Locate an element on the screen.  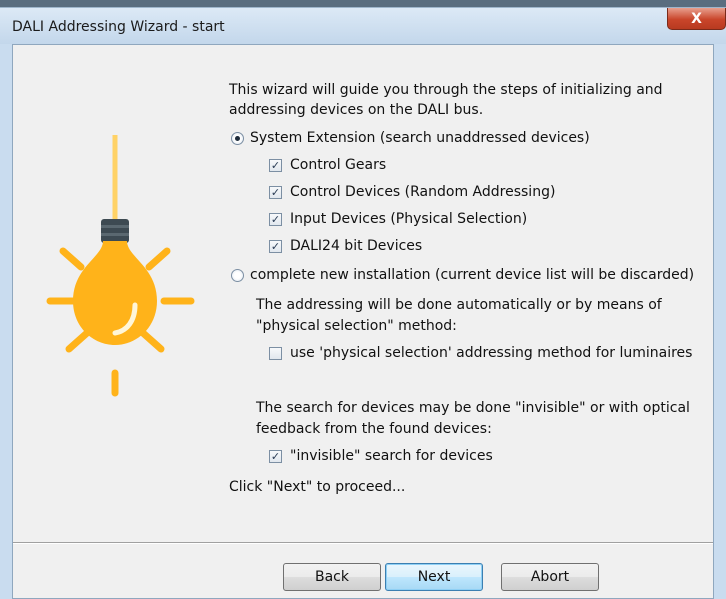
close-icon: X is located at coordinates (696, 18).